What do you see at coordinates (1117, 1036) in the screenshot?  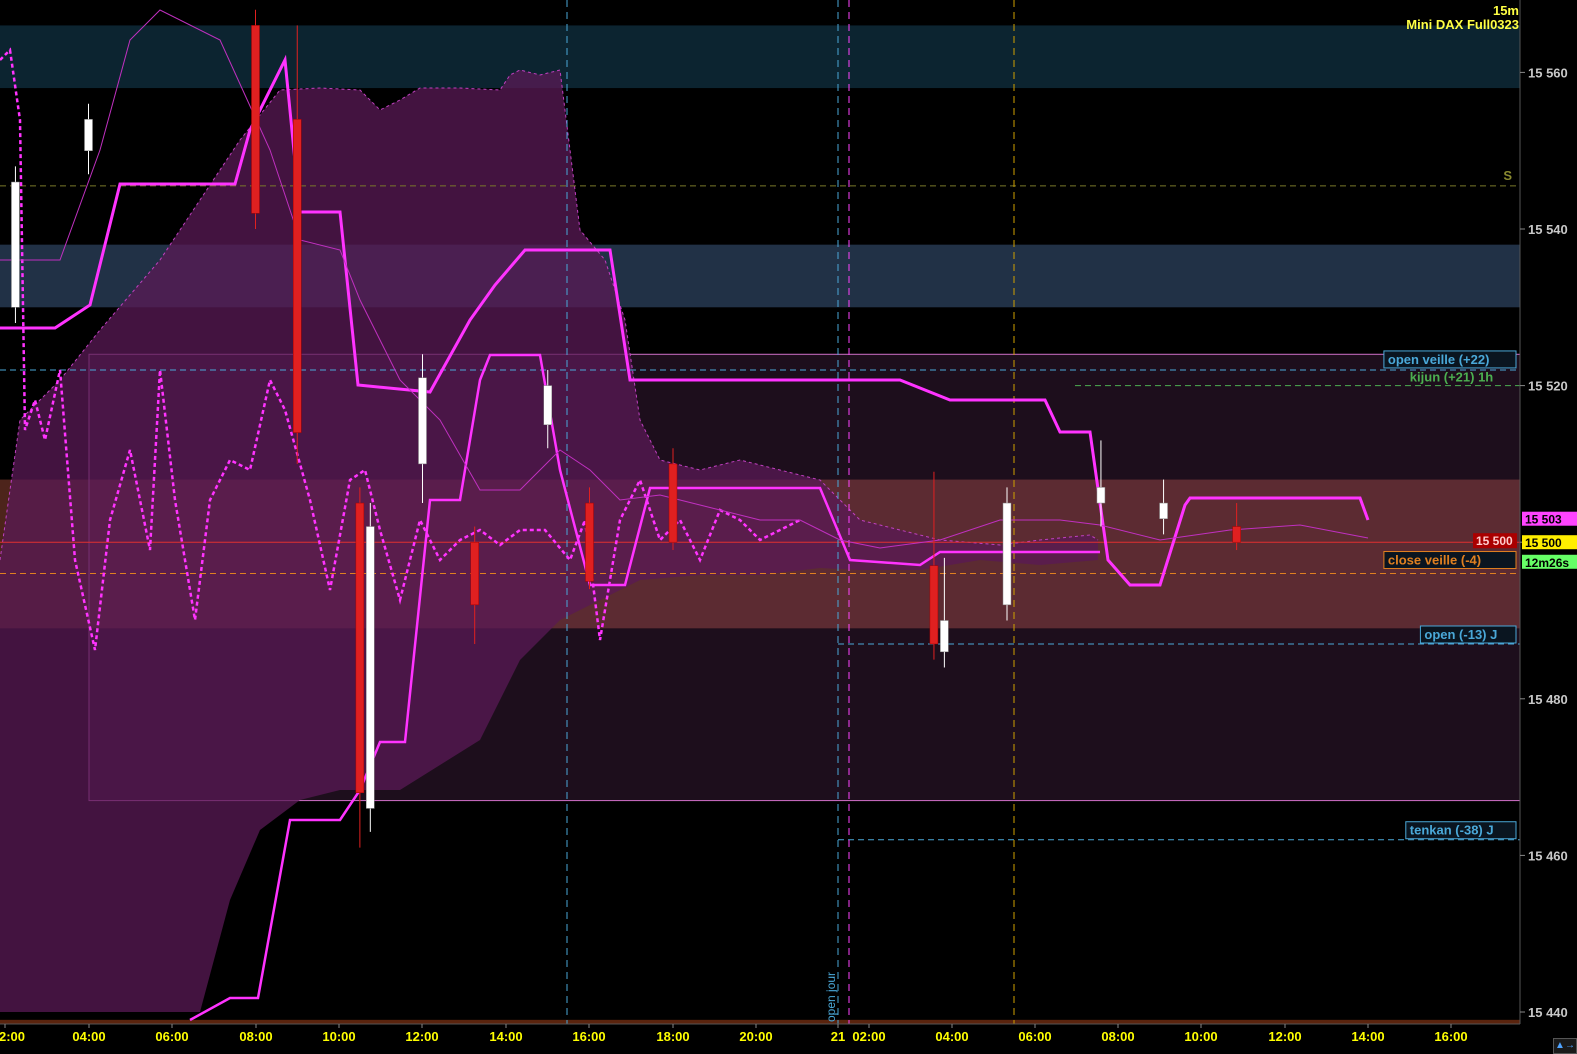 I see `x-tick-label-14: 08:00` at bounding box center [1117, 1036].